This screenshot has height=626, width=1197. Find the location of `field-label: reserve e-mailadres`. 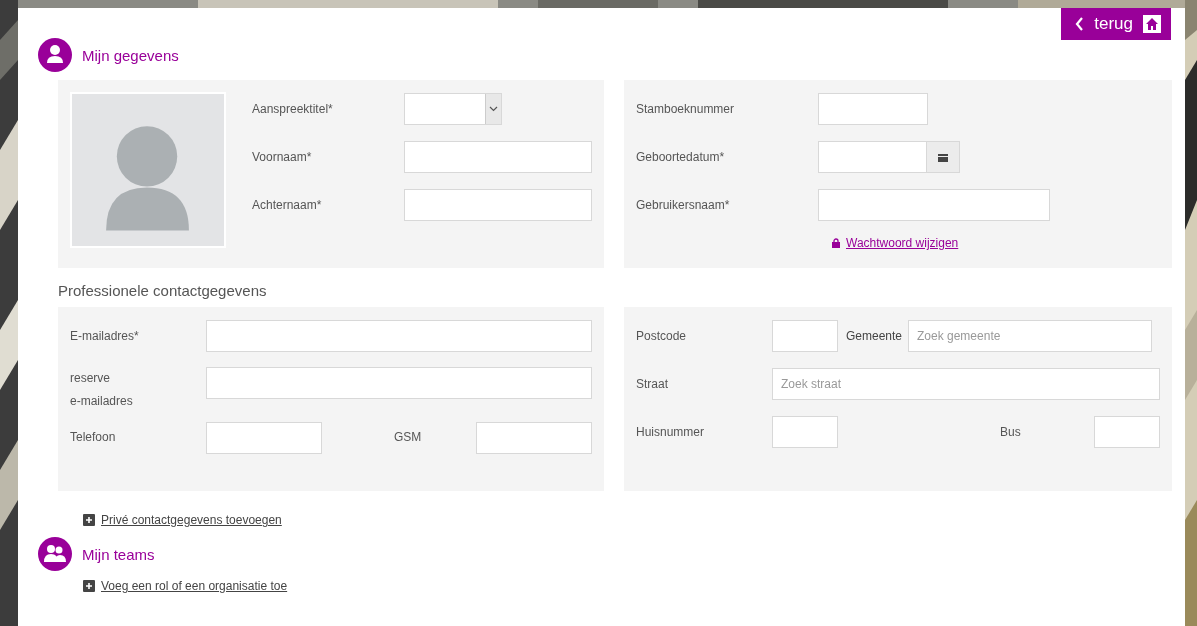

field-label: reserve e-mailadres is located at coordinates (102, 390).